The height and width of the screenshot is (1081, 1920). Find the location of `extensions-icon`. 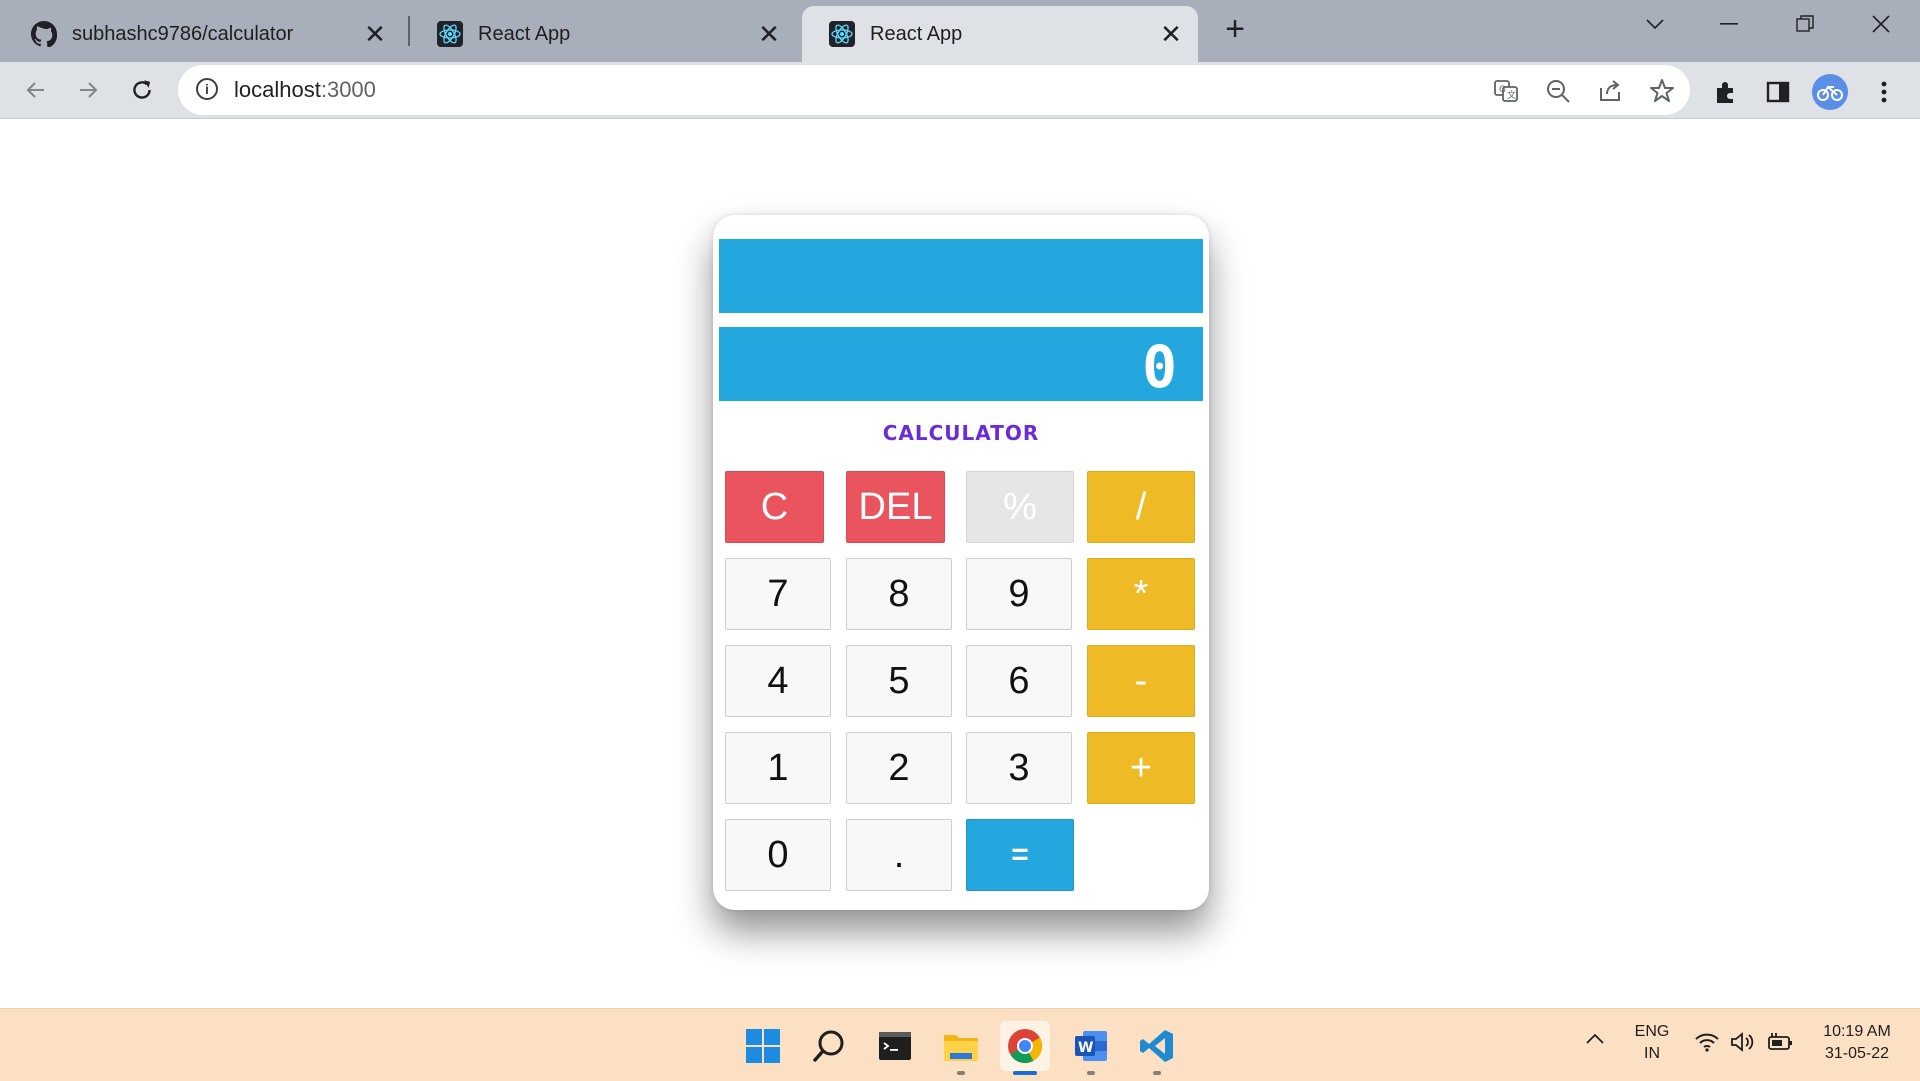

extensions-icon is located at coordinates (1726, 92).